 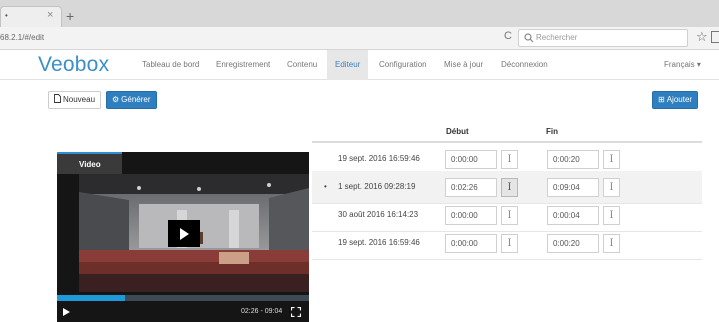 What do you see at coordinates (22, 37) in the screenshot?
I see `address-bar: 68.2.1/#/edit` at bounding box center [22, 37].